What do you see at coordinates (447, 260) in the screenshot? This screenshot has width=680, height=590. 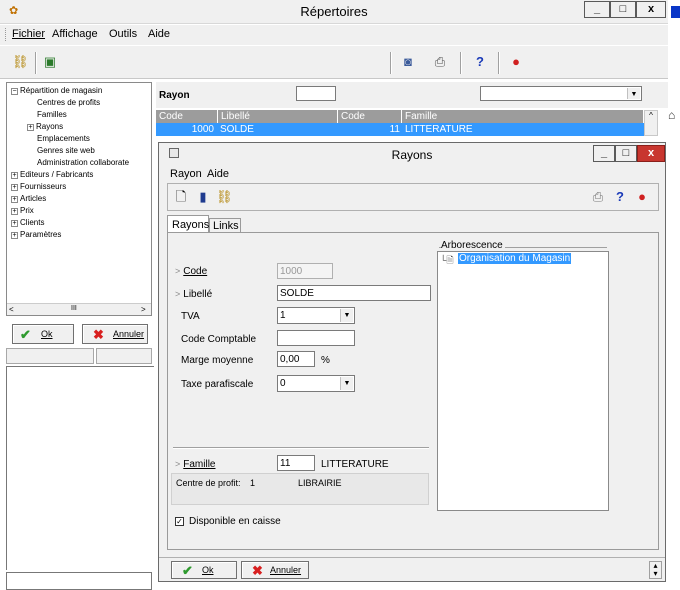 I see `tree-connector-icon: └🗎` at bounding box center [447, 260].